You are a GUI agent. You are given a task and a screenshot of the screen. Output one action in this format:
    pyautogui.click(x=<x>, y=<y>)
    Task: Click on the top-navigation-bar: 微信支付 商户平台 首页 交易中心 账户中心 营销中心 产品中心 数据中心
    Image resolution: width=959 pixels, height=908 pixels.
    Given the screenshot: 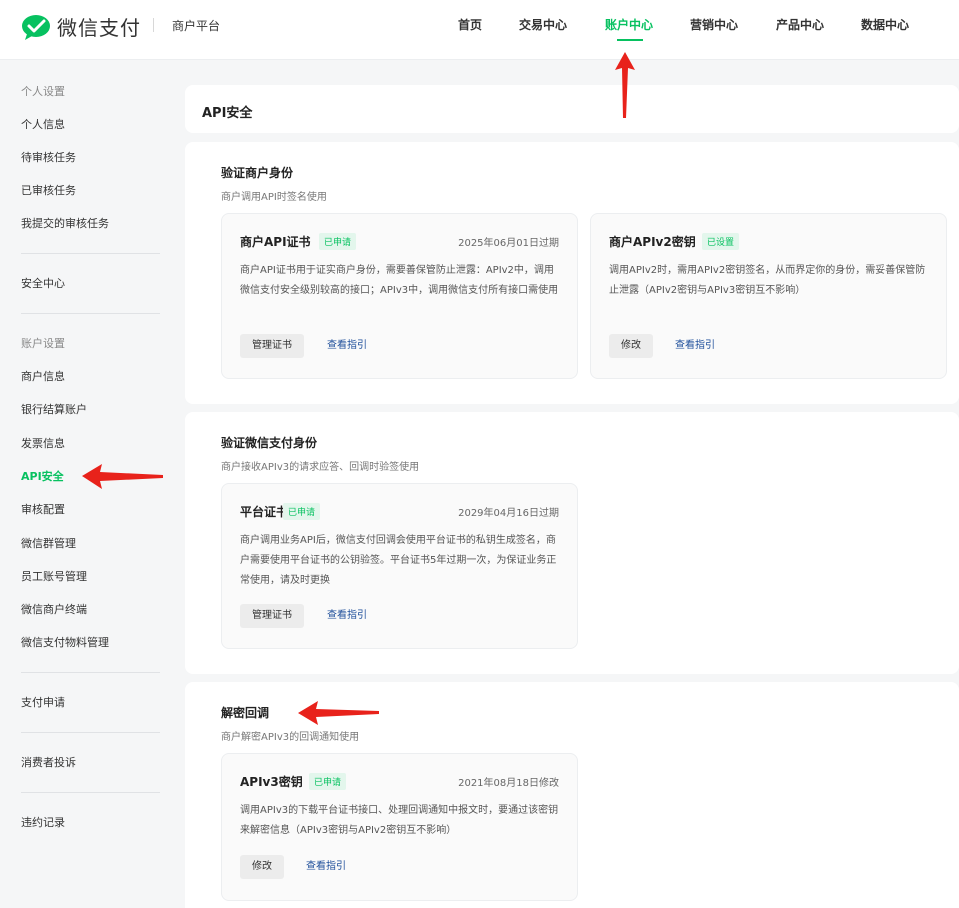 What is the action you would take?
    pyautogui.click(x=479, y=30)
    